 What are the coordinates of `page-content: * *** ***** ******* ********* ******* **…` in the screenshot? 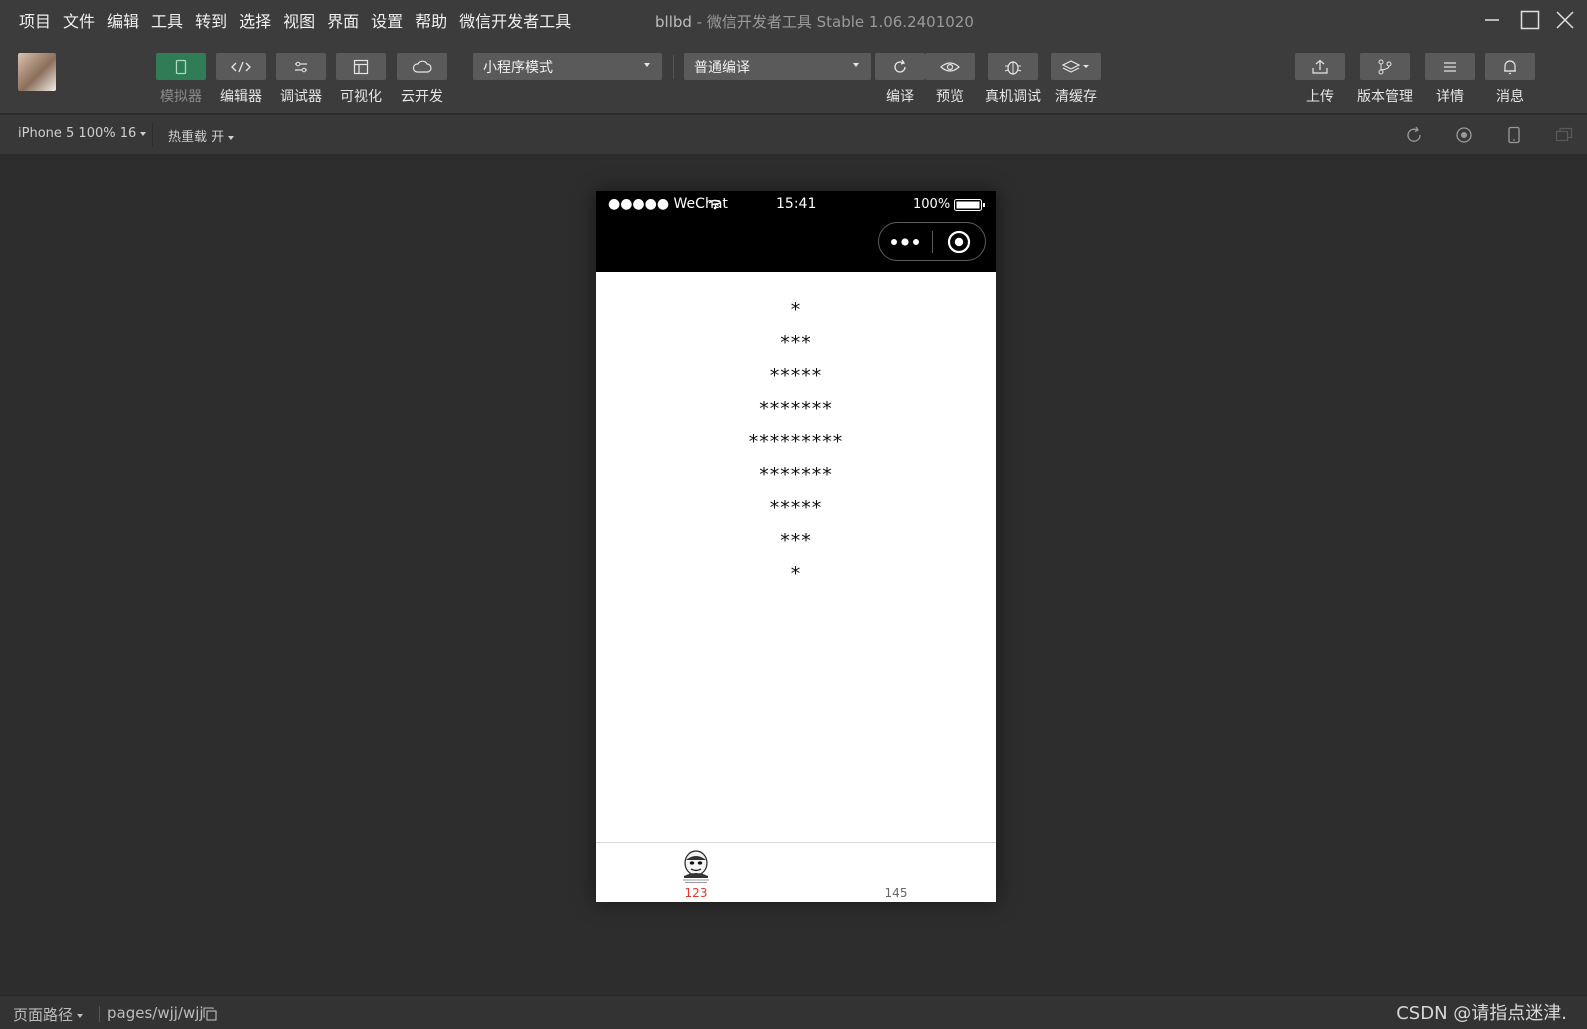 It's located at (796, 552).